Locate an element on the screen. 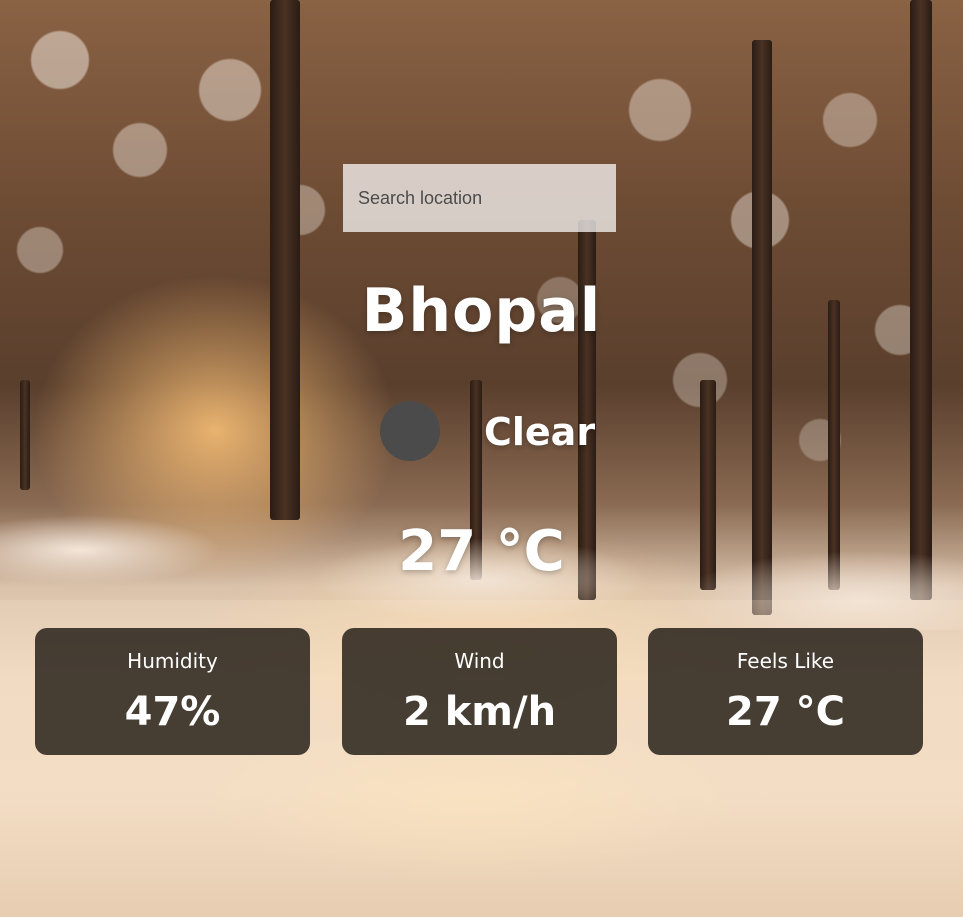 The image size is (963, 917). wind-card: Wind 2 km/h is located at coordinates (479, 691).